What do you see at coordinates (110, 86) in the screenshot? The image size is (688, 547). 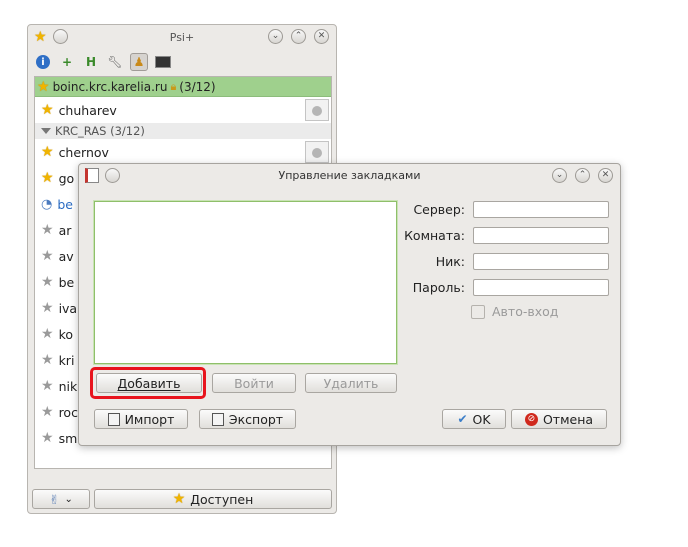 I see `account-name: boinc.krc.karelia.ru` at bounding box center [110, 86].